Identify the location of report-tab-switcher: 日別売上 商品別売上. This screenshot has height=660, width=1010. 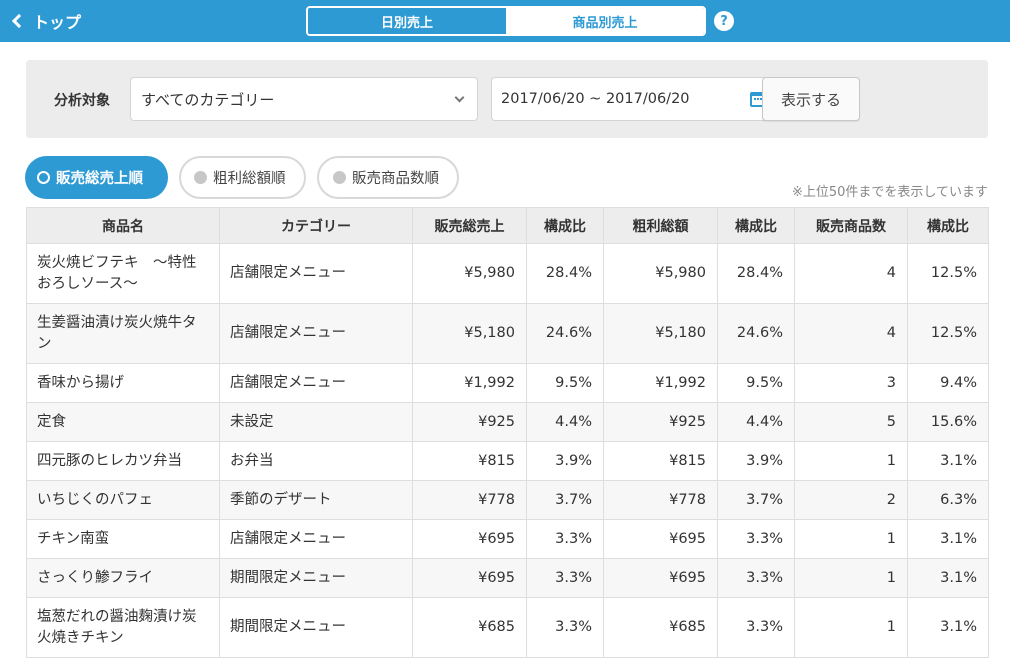
(506, 21).